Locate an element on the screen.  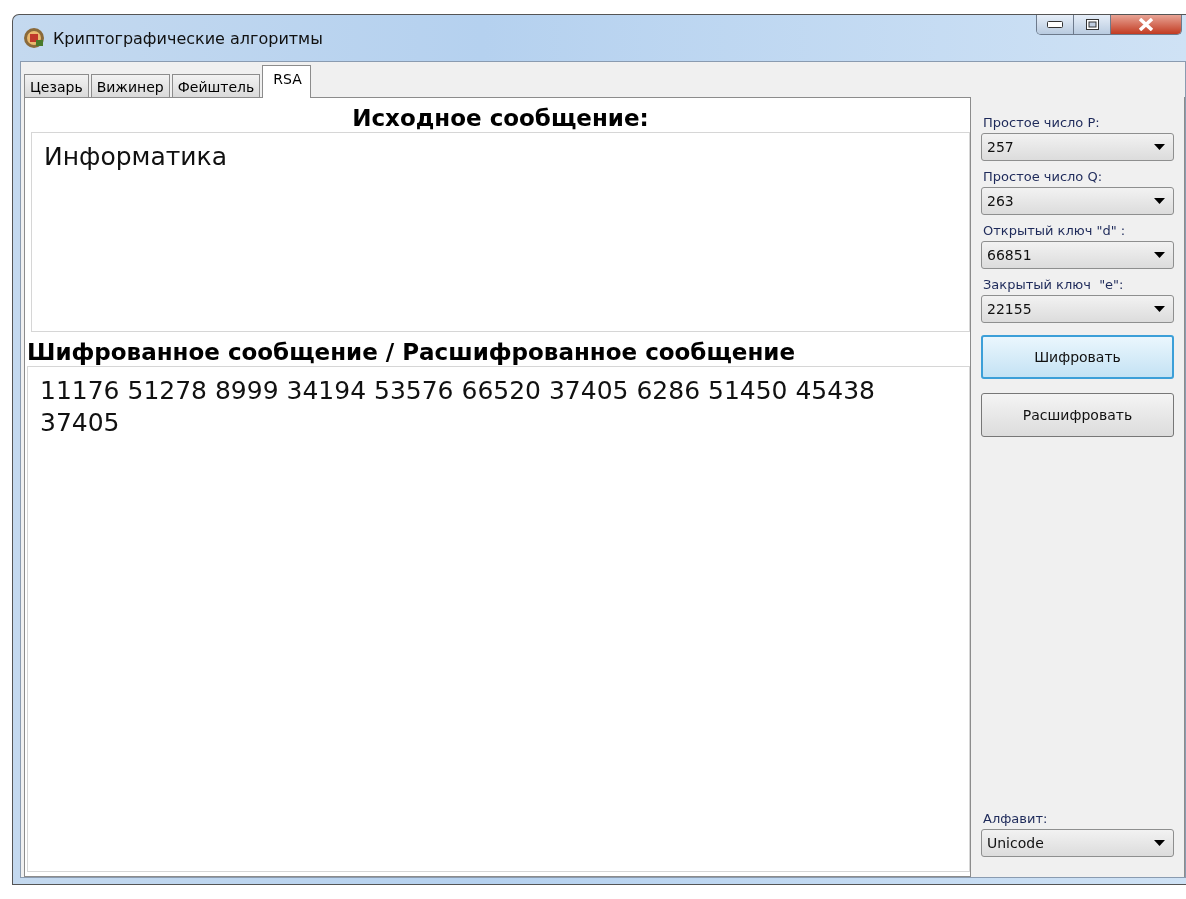
dropdown: Unicode is located at coordinates (1077, 843).